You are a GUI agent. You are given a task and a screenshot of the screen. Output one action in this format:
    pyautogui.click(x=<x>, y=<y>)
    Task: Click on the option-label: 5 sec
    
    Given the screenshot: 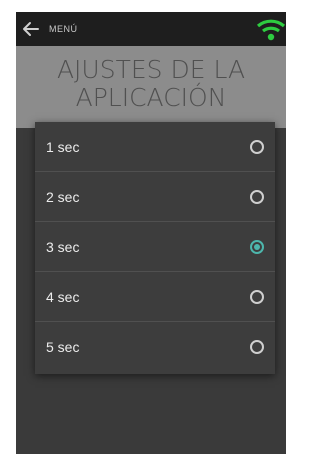 What is the action you would take?
    pyautogui.click(x=63, y=347)
    